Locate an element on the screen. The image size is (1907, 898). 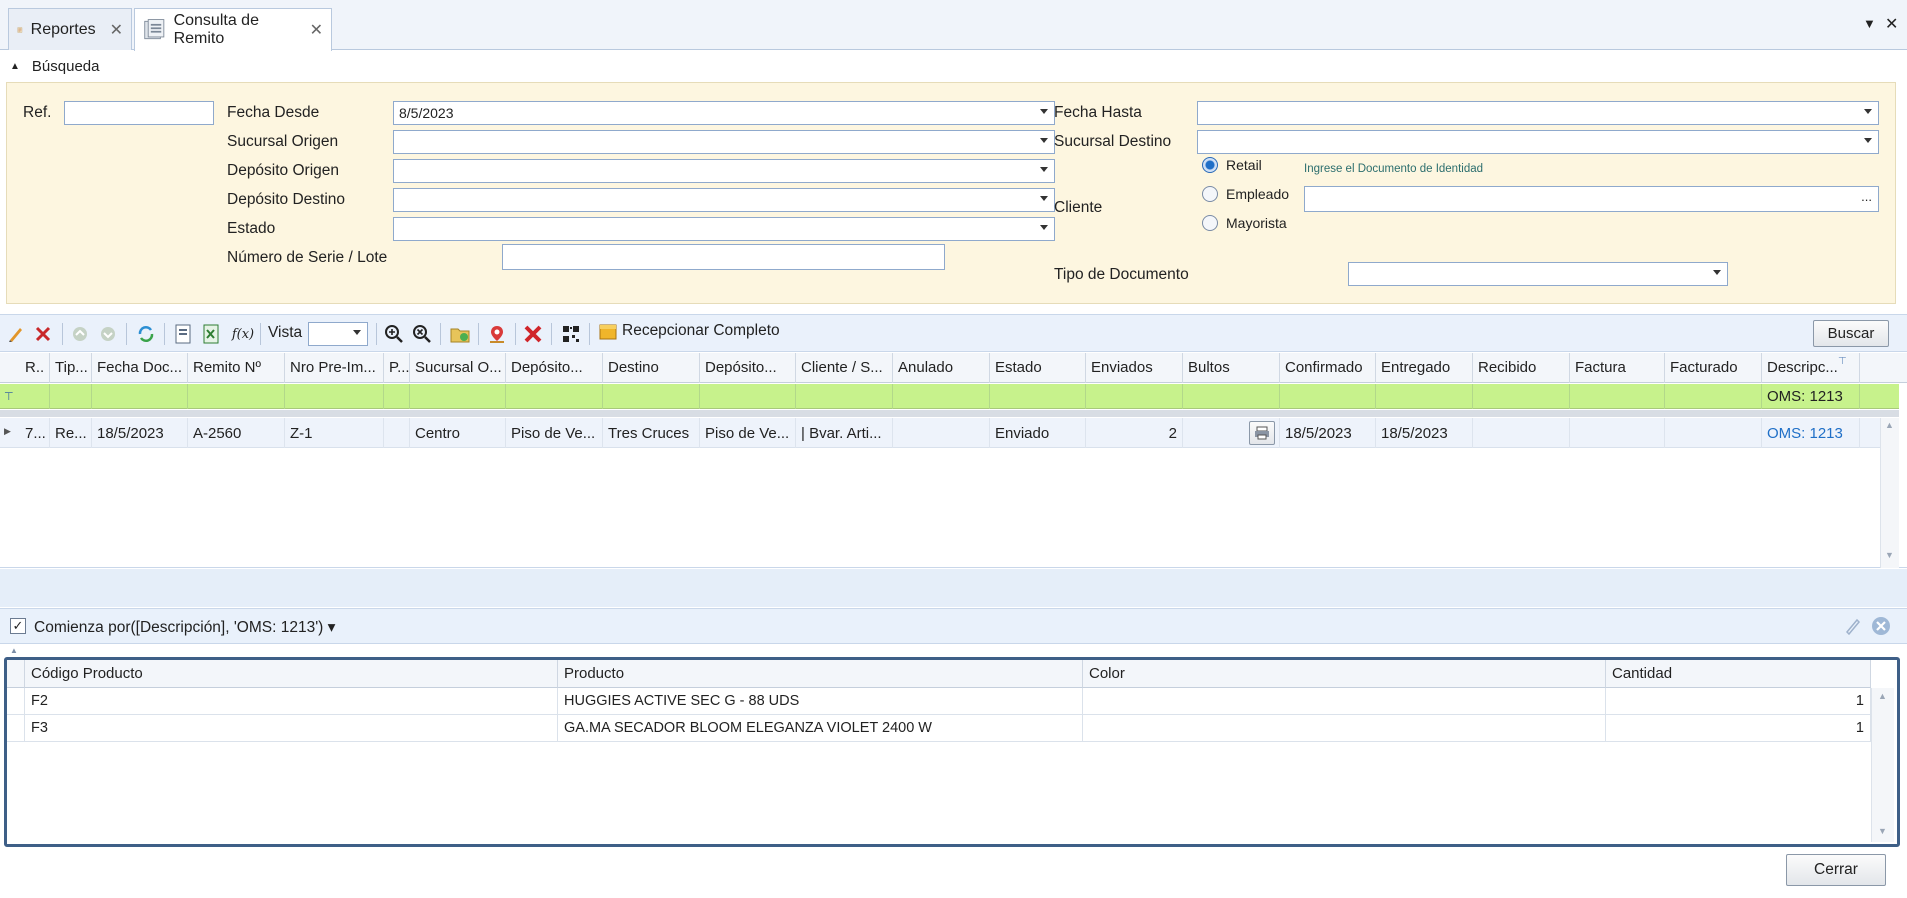
column-header: Enviados is located at coordinates (1134, 368).